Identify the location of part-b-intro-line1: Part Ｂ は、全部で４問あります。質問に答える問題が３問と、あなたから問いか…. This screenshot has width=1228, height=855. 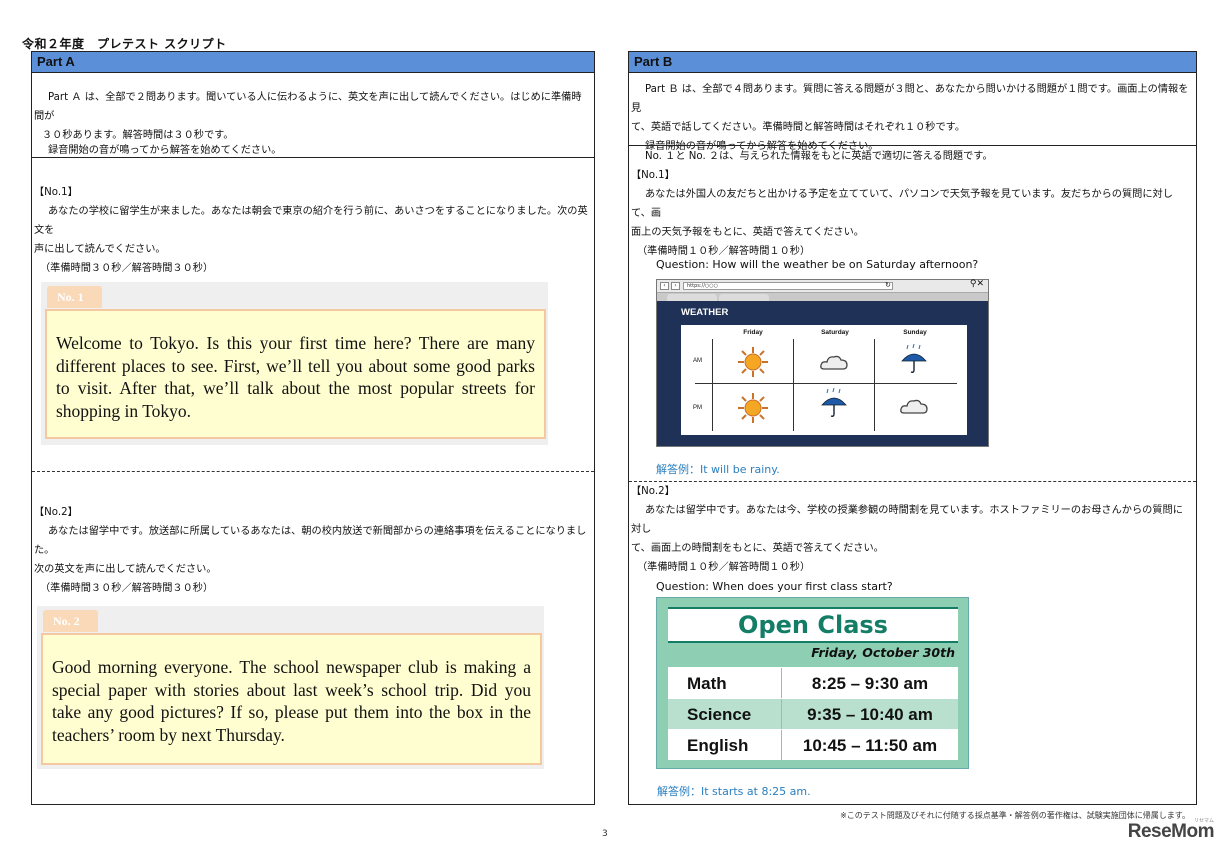
(910, 99).